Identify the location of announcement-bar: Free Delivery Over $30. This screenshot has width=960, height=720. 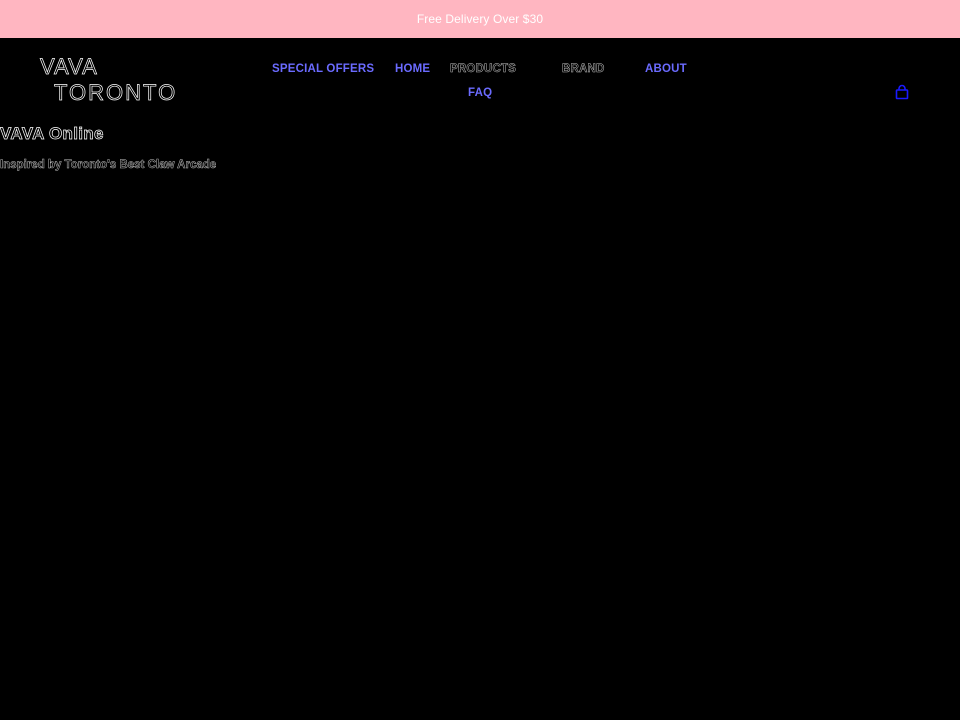
(480, 19).